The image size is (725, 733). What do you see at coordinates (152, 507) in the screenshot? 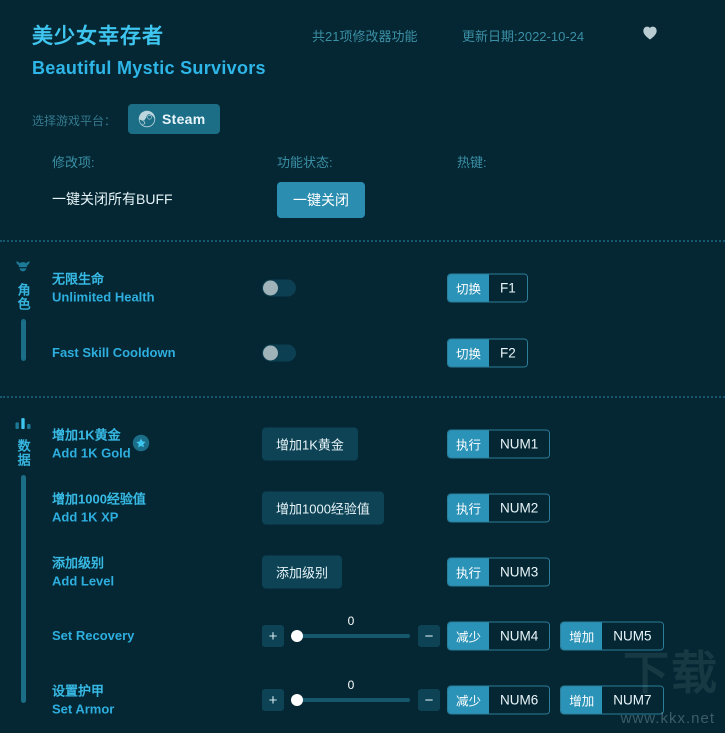
I see `feature-labels: 增加1000经验值 Add 1K XP` at bounding box center [152, 507].